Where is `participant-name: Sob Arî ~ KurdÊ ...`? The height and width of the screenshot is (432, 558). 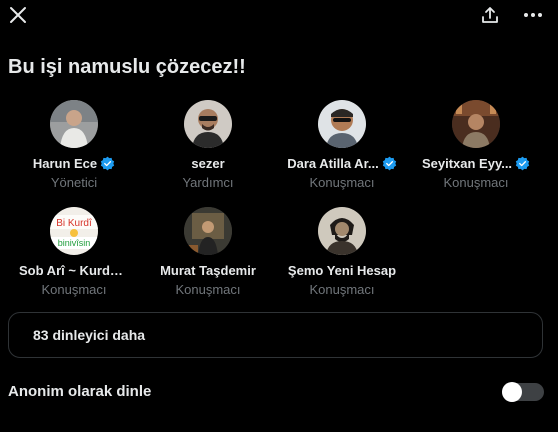
participant-name: Sob Arî ~ KurdÊ ... is located at coordinates (74, 270).